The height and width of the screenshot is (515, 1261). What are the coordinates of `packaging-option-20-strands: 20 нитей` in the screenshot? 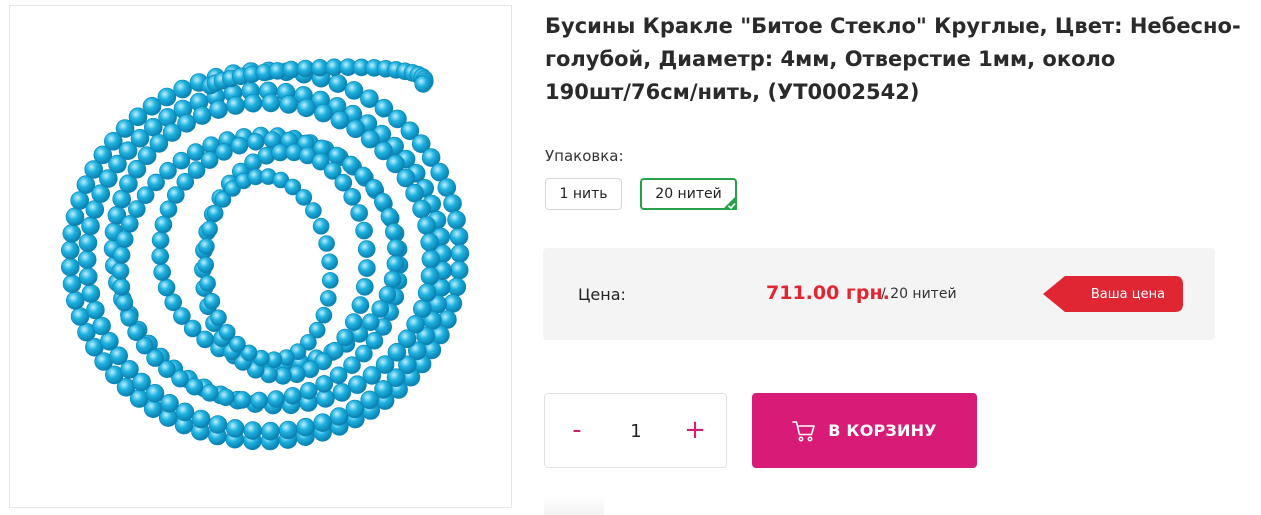 It's located at (688, 194).